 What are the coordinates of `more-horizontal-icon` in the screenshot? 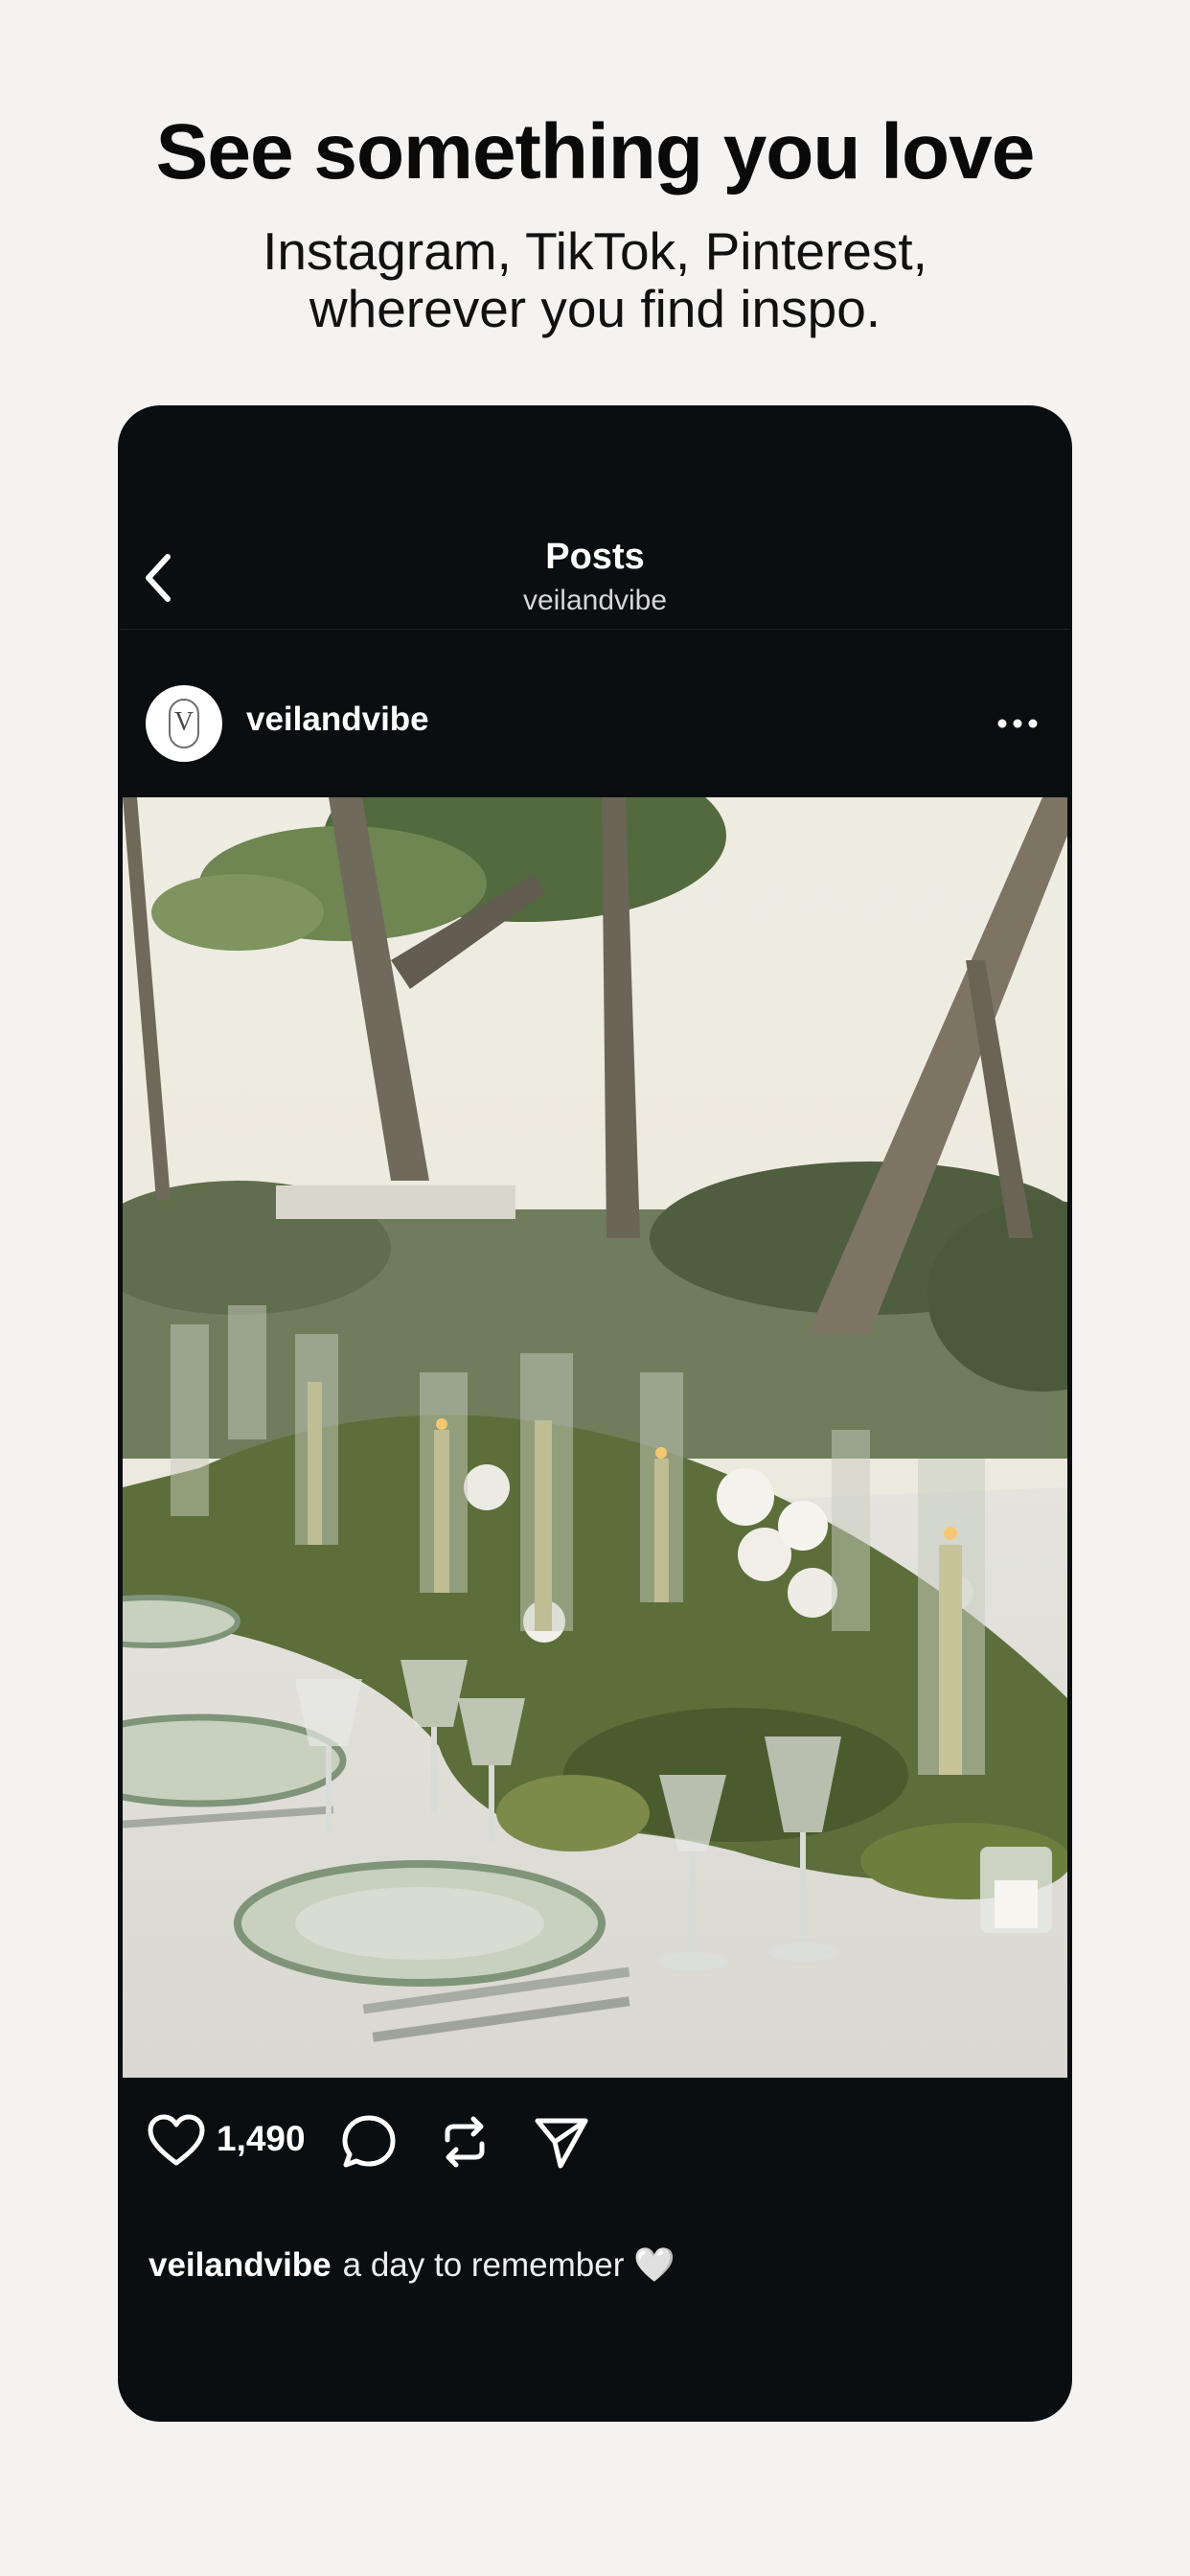 It's located at (1017, 723).